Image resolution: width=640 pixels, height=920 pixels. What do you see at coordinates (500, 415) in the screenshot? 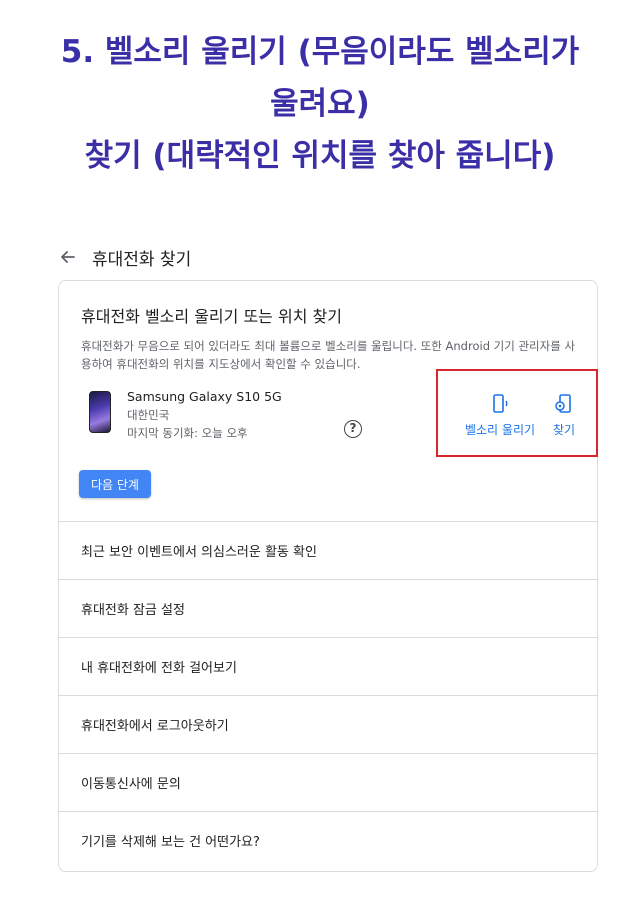
I see `ring-button: 벨소리 울리기` at bounding box center [500, 415].